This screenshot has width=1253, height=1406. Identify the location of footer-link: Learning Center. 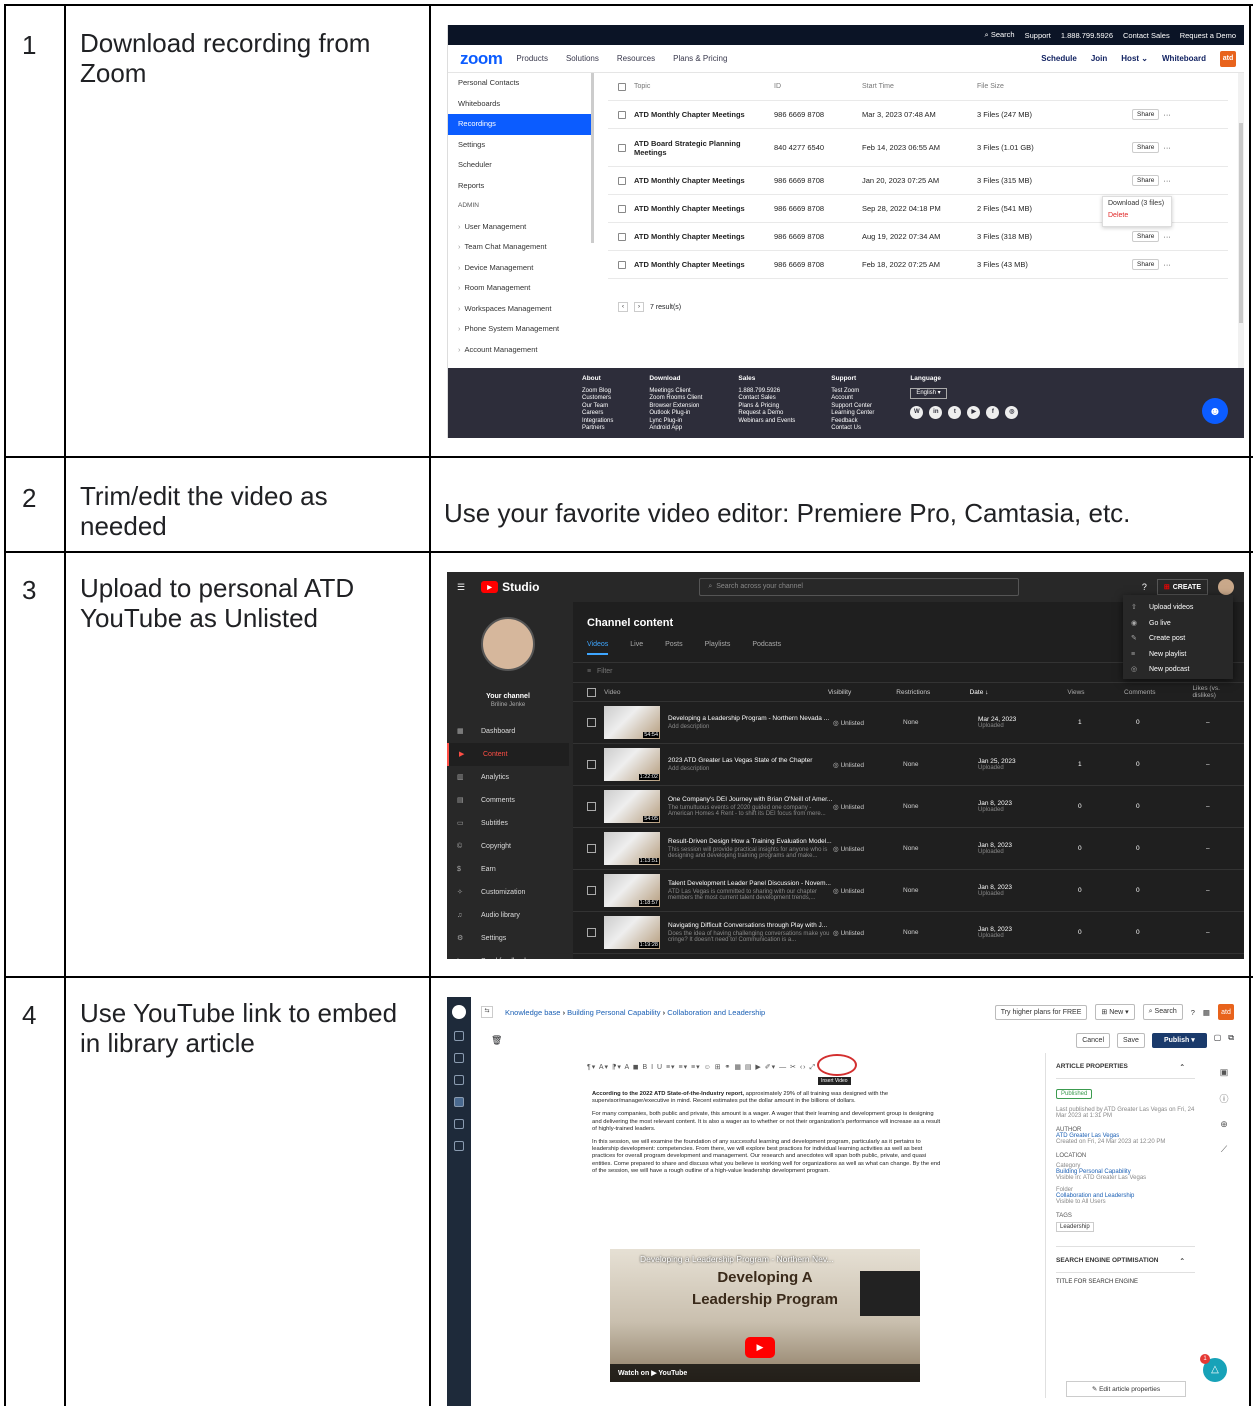
(852, 414).